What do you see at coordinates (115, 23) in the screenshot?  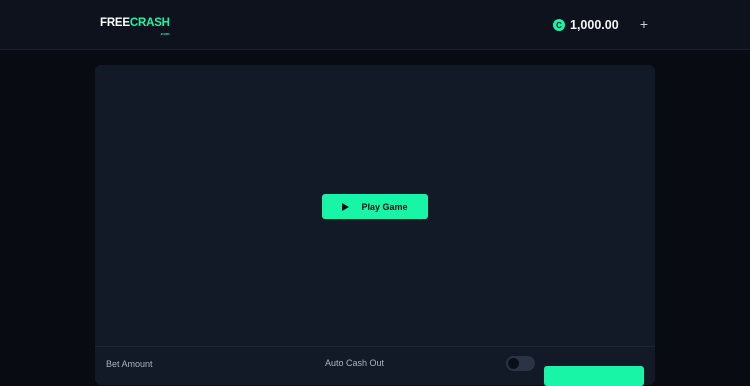 I see `logo-free-text: FREE` at bounding box center [115, 23].